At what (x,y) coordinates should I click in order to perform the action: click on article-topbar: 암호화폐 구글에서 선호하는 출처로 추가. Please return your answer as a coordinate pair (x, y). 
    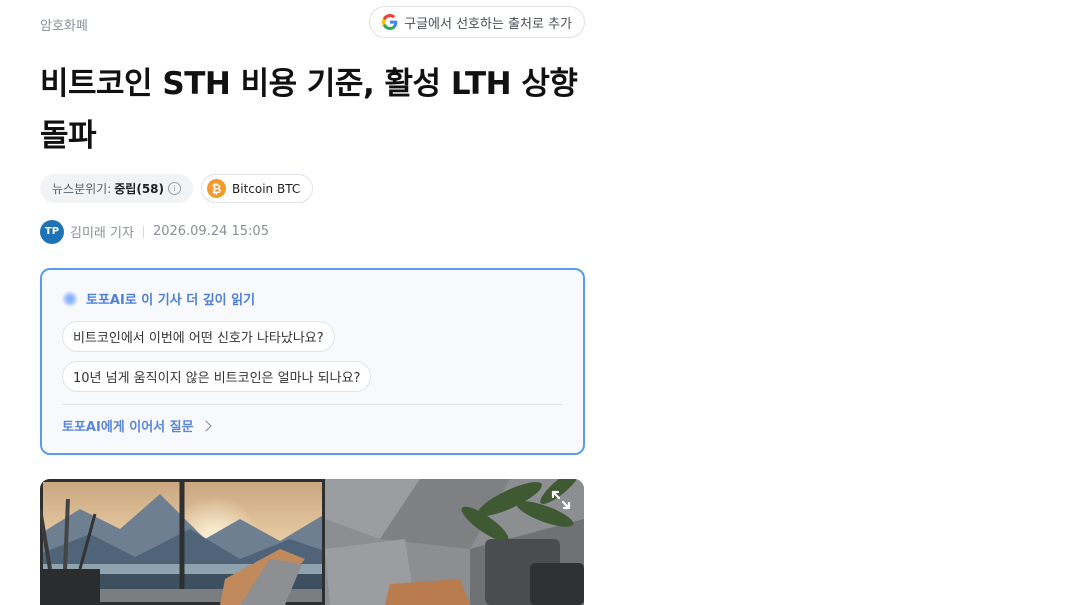
    Looking at the image, I should click on (312, 23).